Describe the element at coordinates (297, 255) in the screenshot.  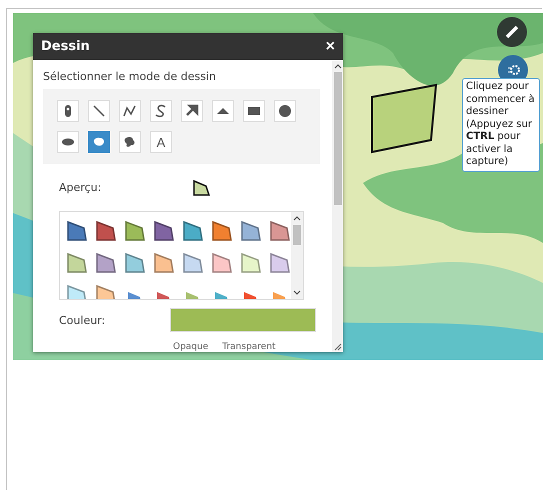
I see `scrollbar` at that location.